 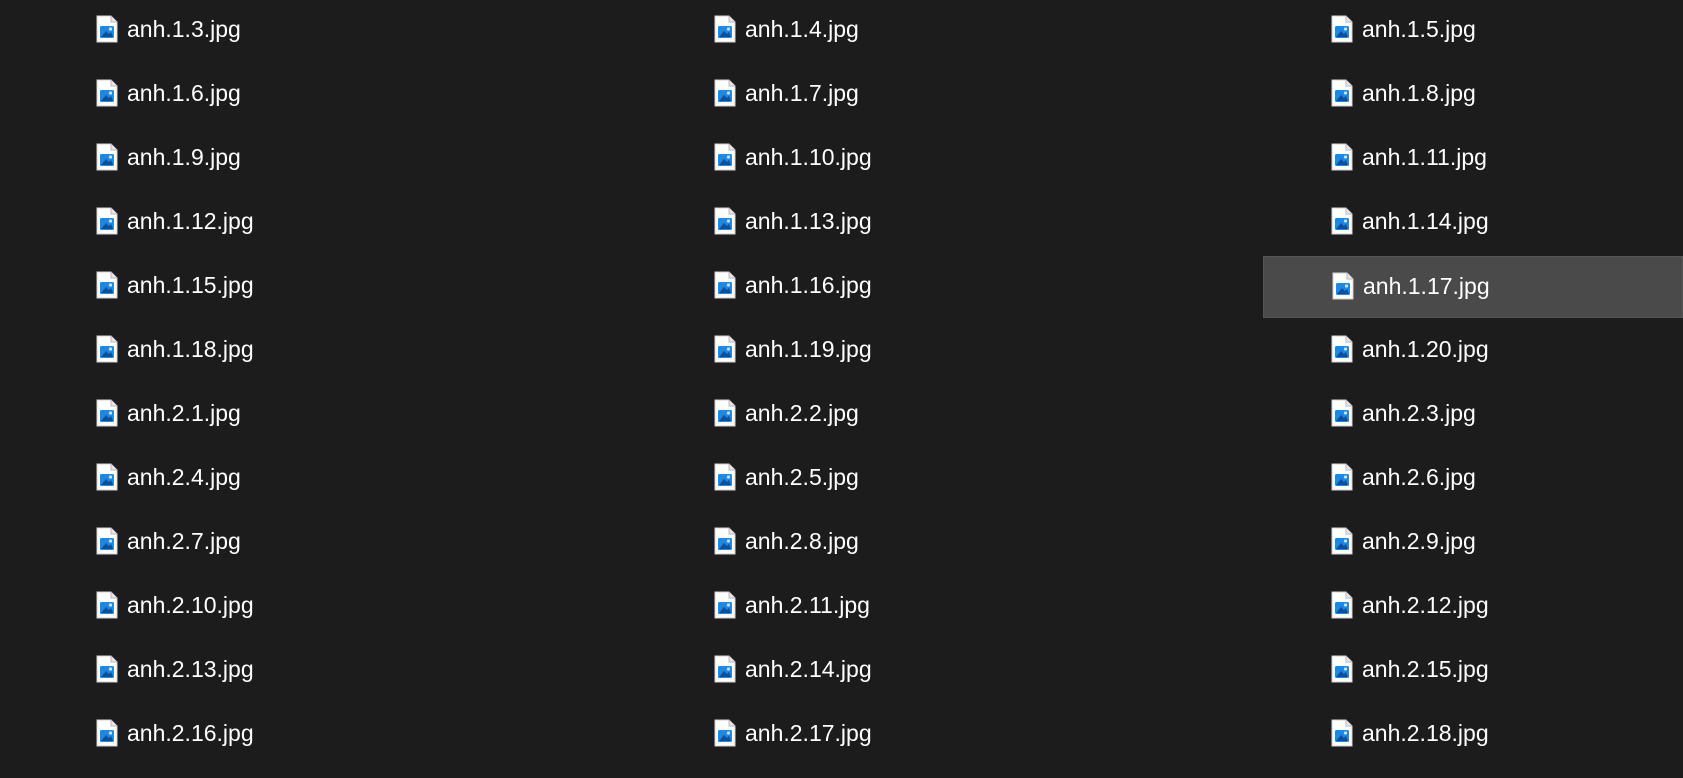 What do you see at coordinates (1419, 541) in the screenshot?
I see `file-name: anh.2.9.jpg` at bounding box center [1419, 541].